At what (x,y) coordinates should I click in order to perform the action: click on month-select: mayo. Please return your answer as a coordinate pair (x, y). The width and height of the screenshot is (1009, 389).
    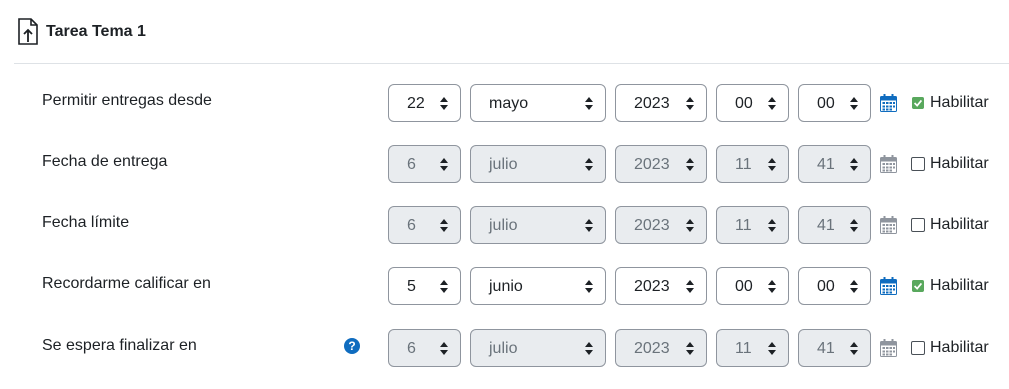
    Looking at the image, I should click on (538, 103).